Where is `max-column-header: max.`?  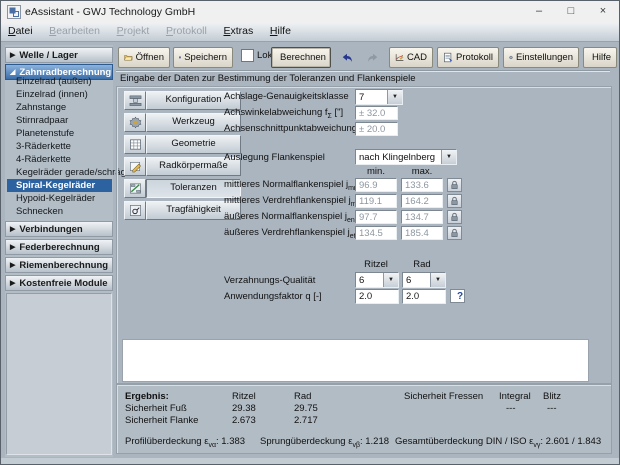
max-column-header: max. is located at coordinates (422, 171).